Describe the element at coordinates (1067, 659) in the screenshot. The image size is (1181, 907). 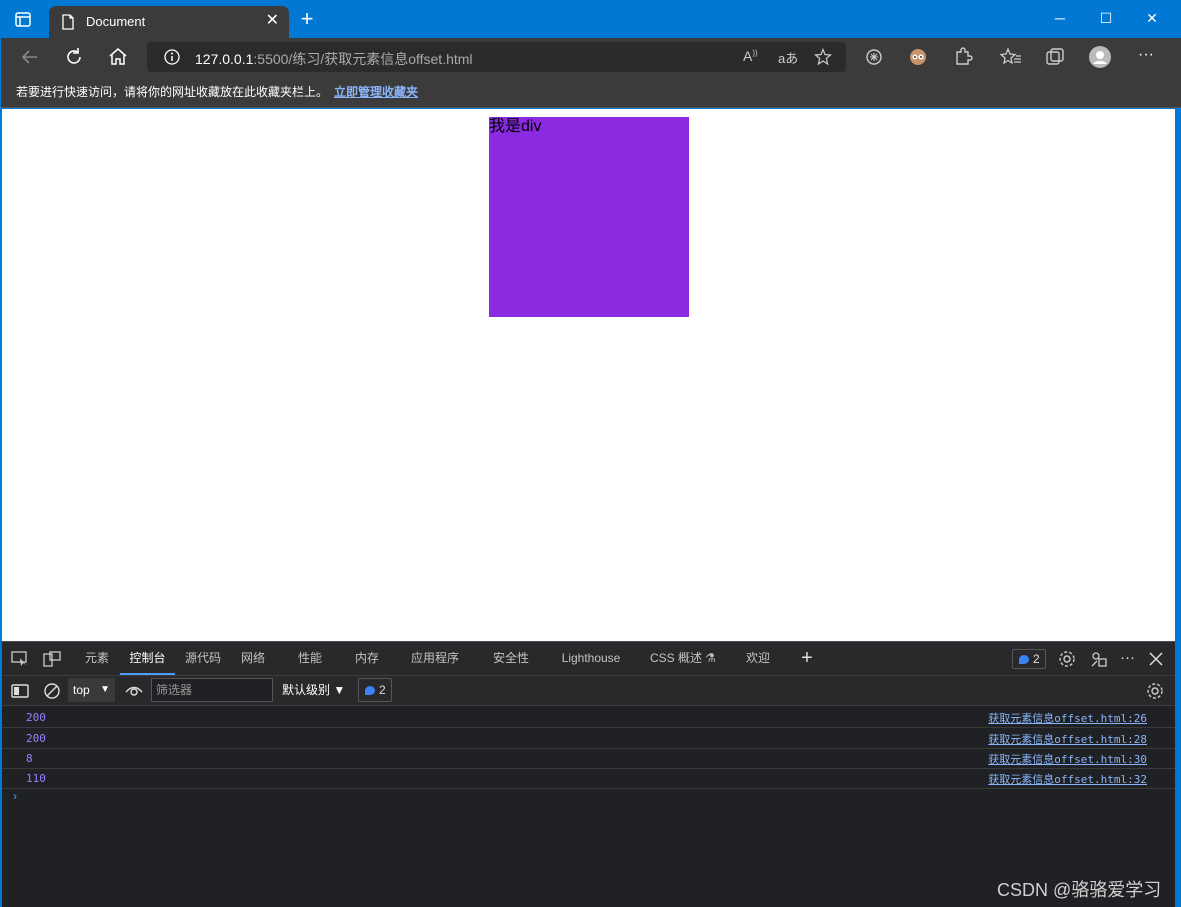
I see `settings-icon` at that location.